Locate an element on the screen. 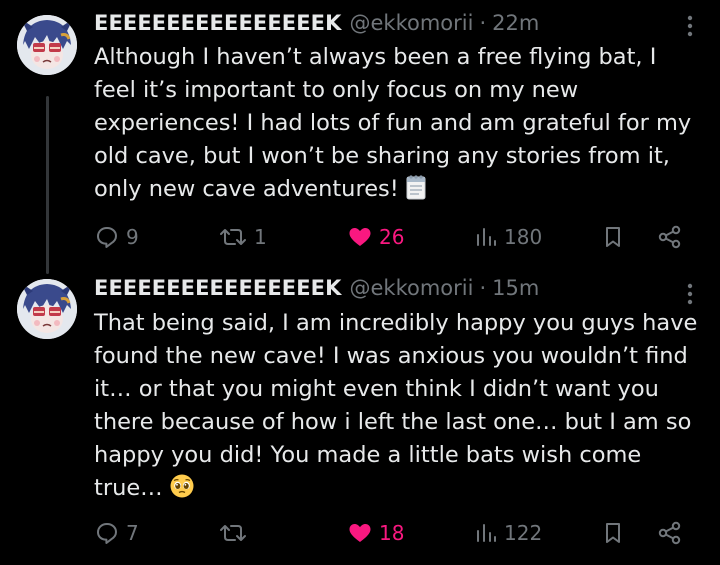 The image size is (720, 565). notepad-emoji is located at coordinates (416, 192).